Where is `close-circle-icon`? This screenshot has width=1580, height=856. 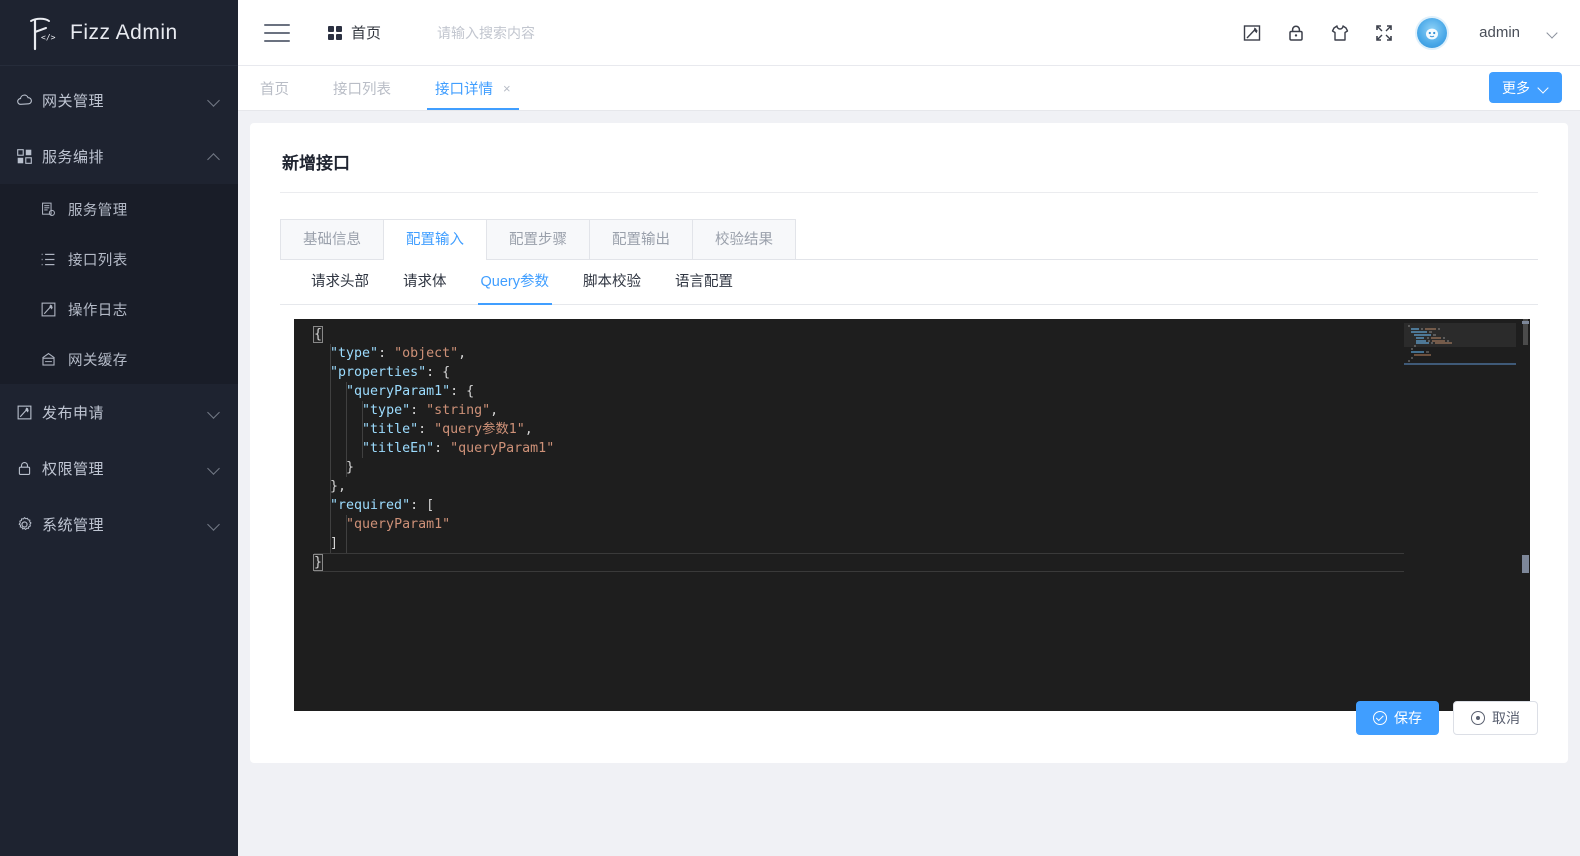 close-circle-icon is located at coordinates (1478, 718).